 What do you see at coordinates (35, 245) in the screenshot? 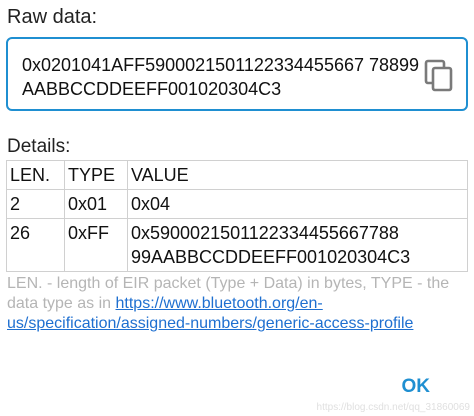
I see `cell-len: 26` at bounding box center [35, 245].